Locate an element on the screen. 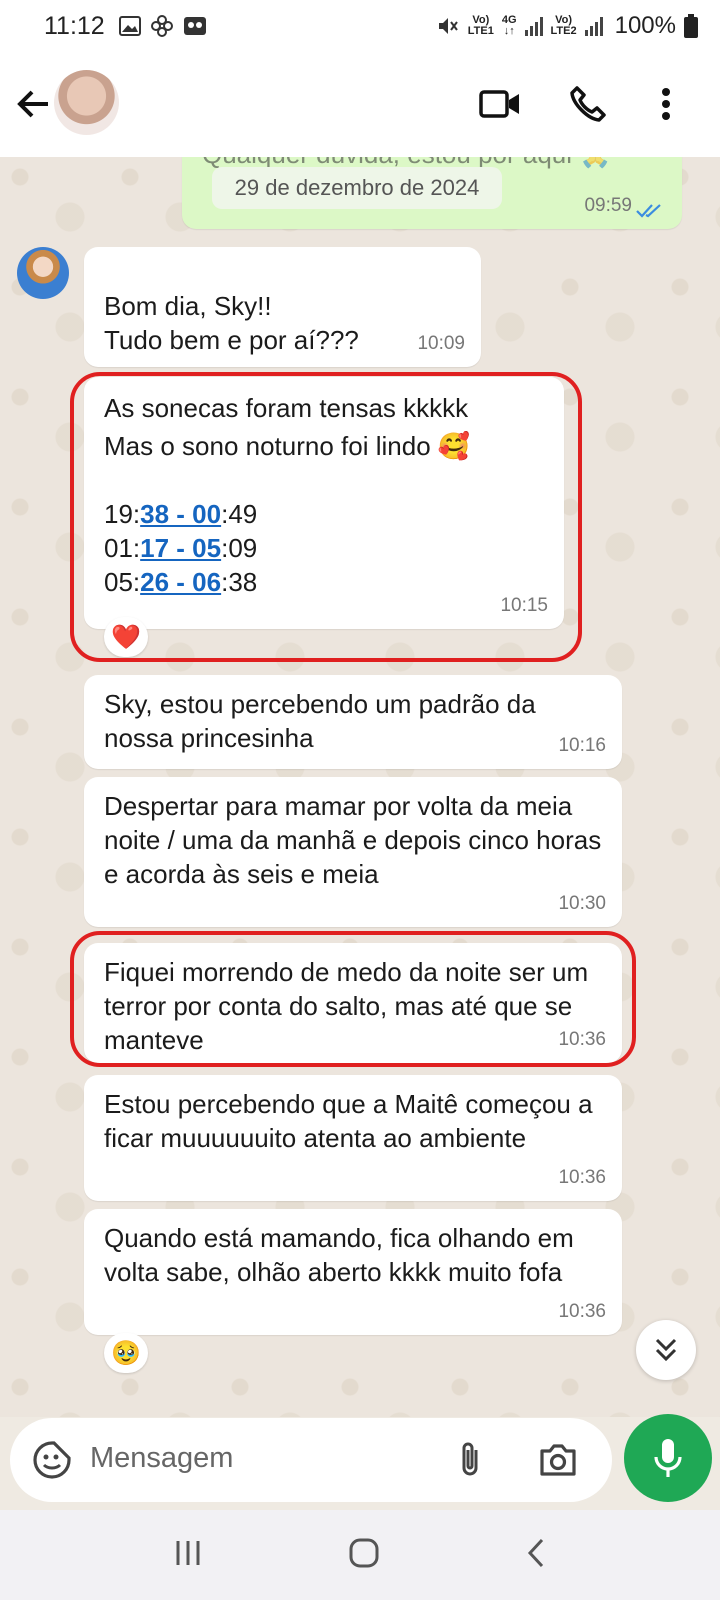 This screenshot has height=1600, width=720. network-tech-label: 4G ↓↑ is located at coordinates (509, 25).